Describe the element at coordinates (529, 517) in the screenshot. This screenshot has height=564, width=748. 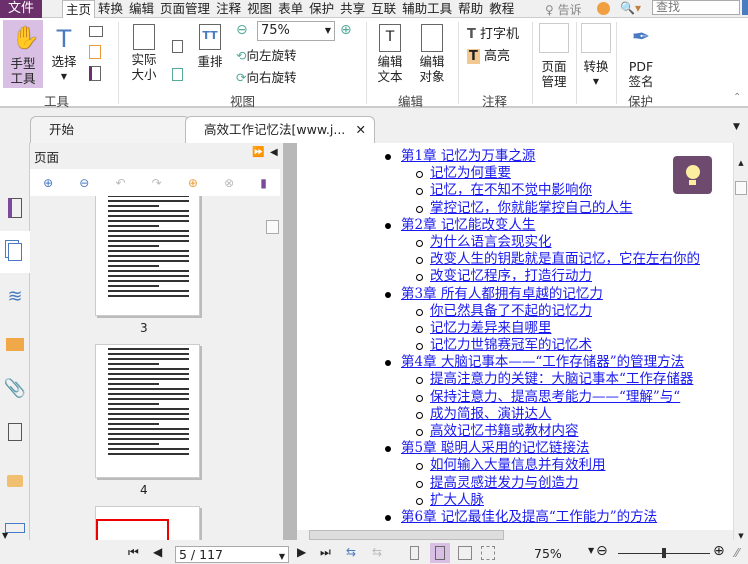
I see `toc-link: 第6章 记忆最佳化及提高“工作能力”的方法` at that location.